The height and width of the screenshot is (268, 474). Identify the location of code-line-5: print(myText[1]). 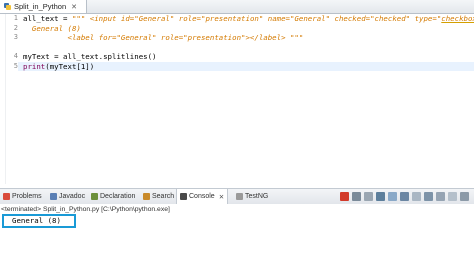
(58, 67).